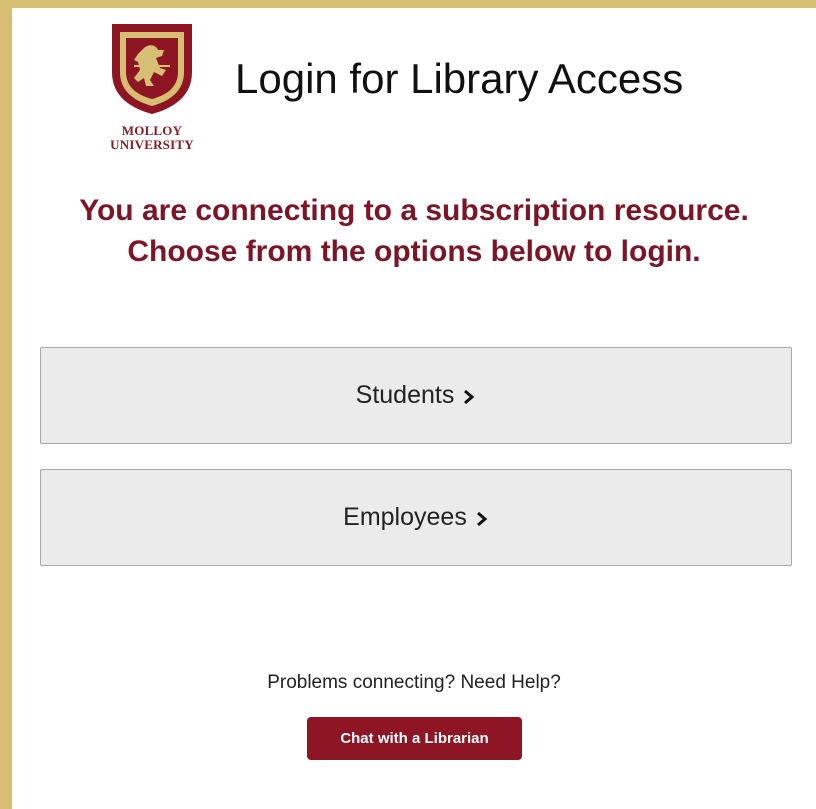 This screenshot has height=809, width=816. I want to click on employees-login-button: Employees, so click(416, 517).